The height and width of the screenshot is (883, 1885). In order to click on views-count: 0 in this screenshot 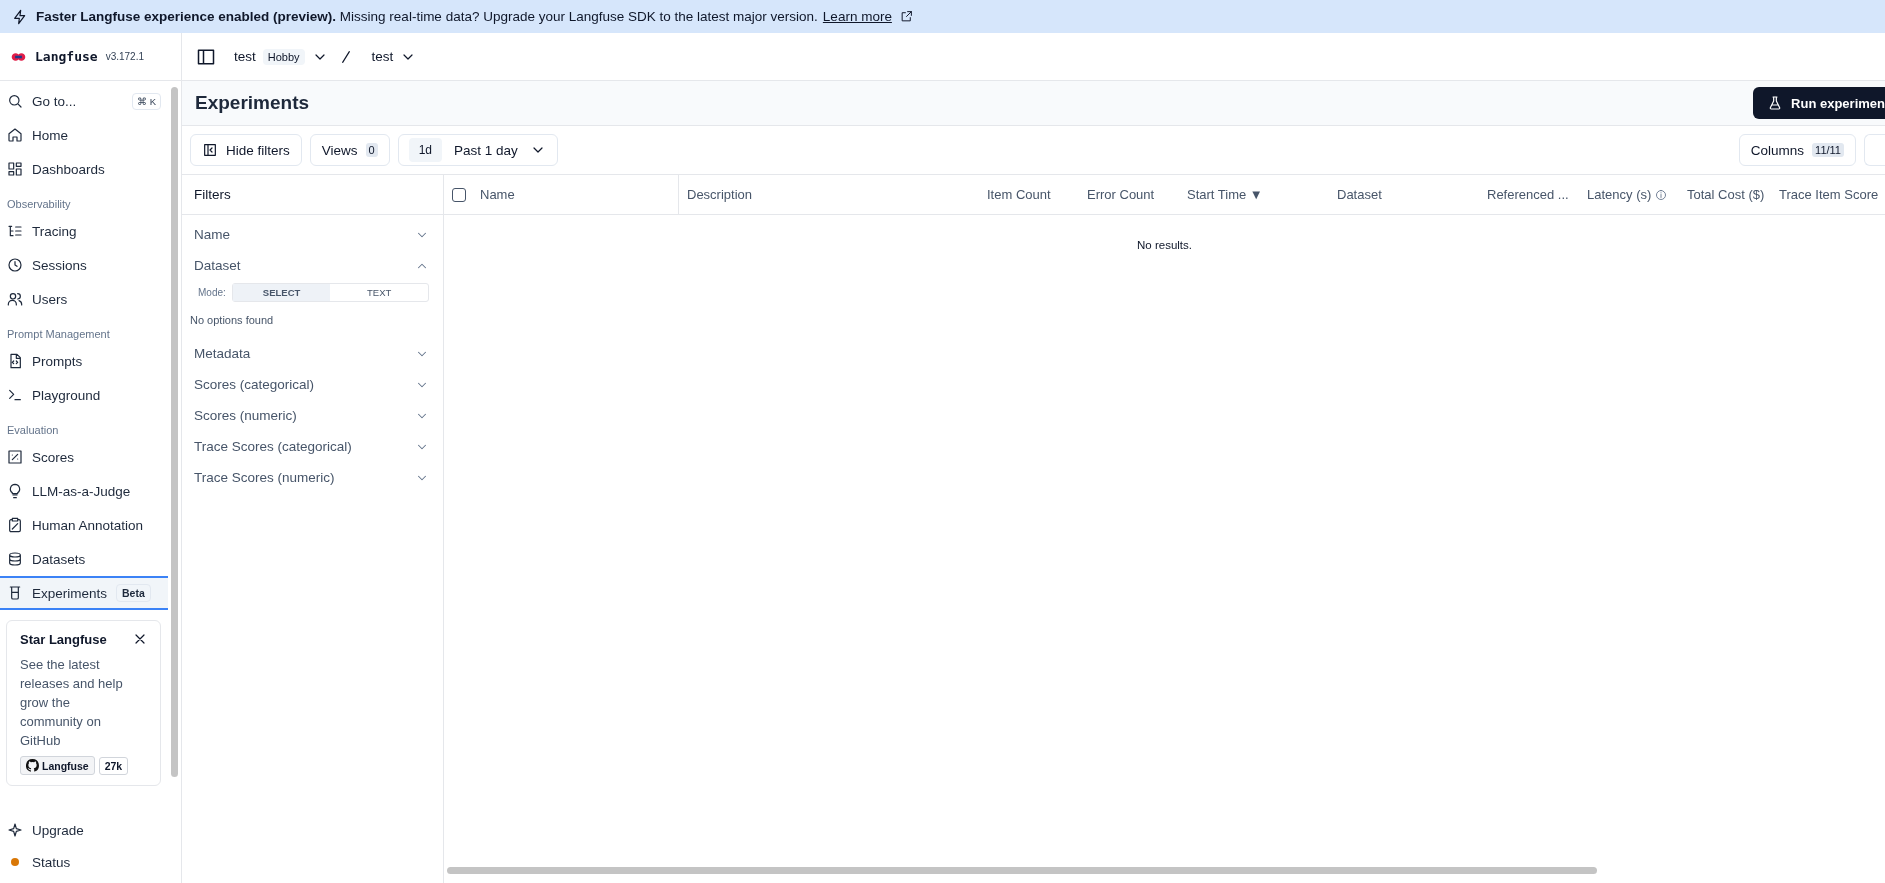, I will do `click(371, 150)`.